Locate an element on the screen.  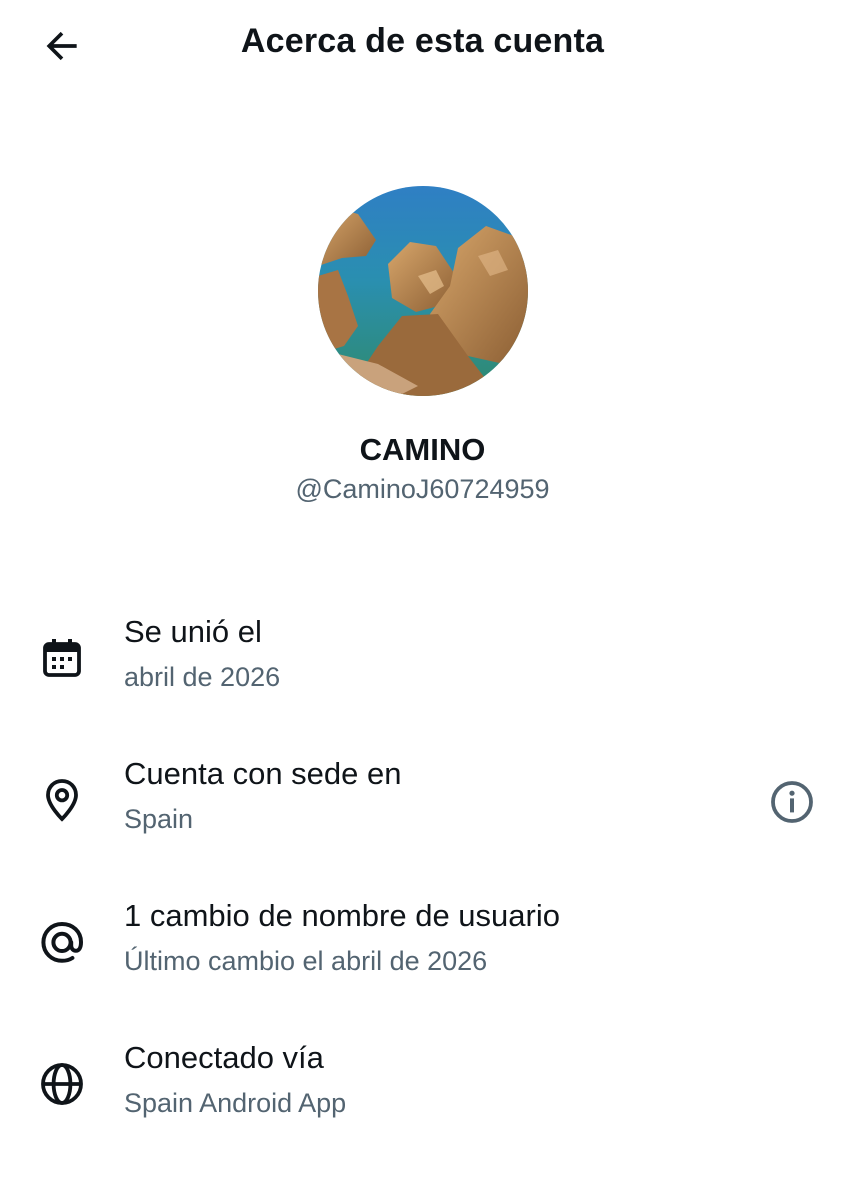
info-icon is located at coordinates (792, 802).